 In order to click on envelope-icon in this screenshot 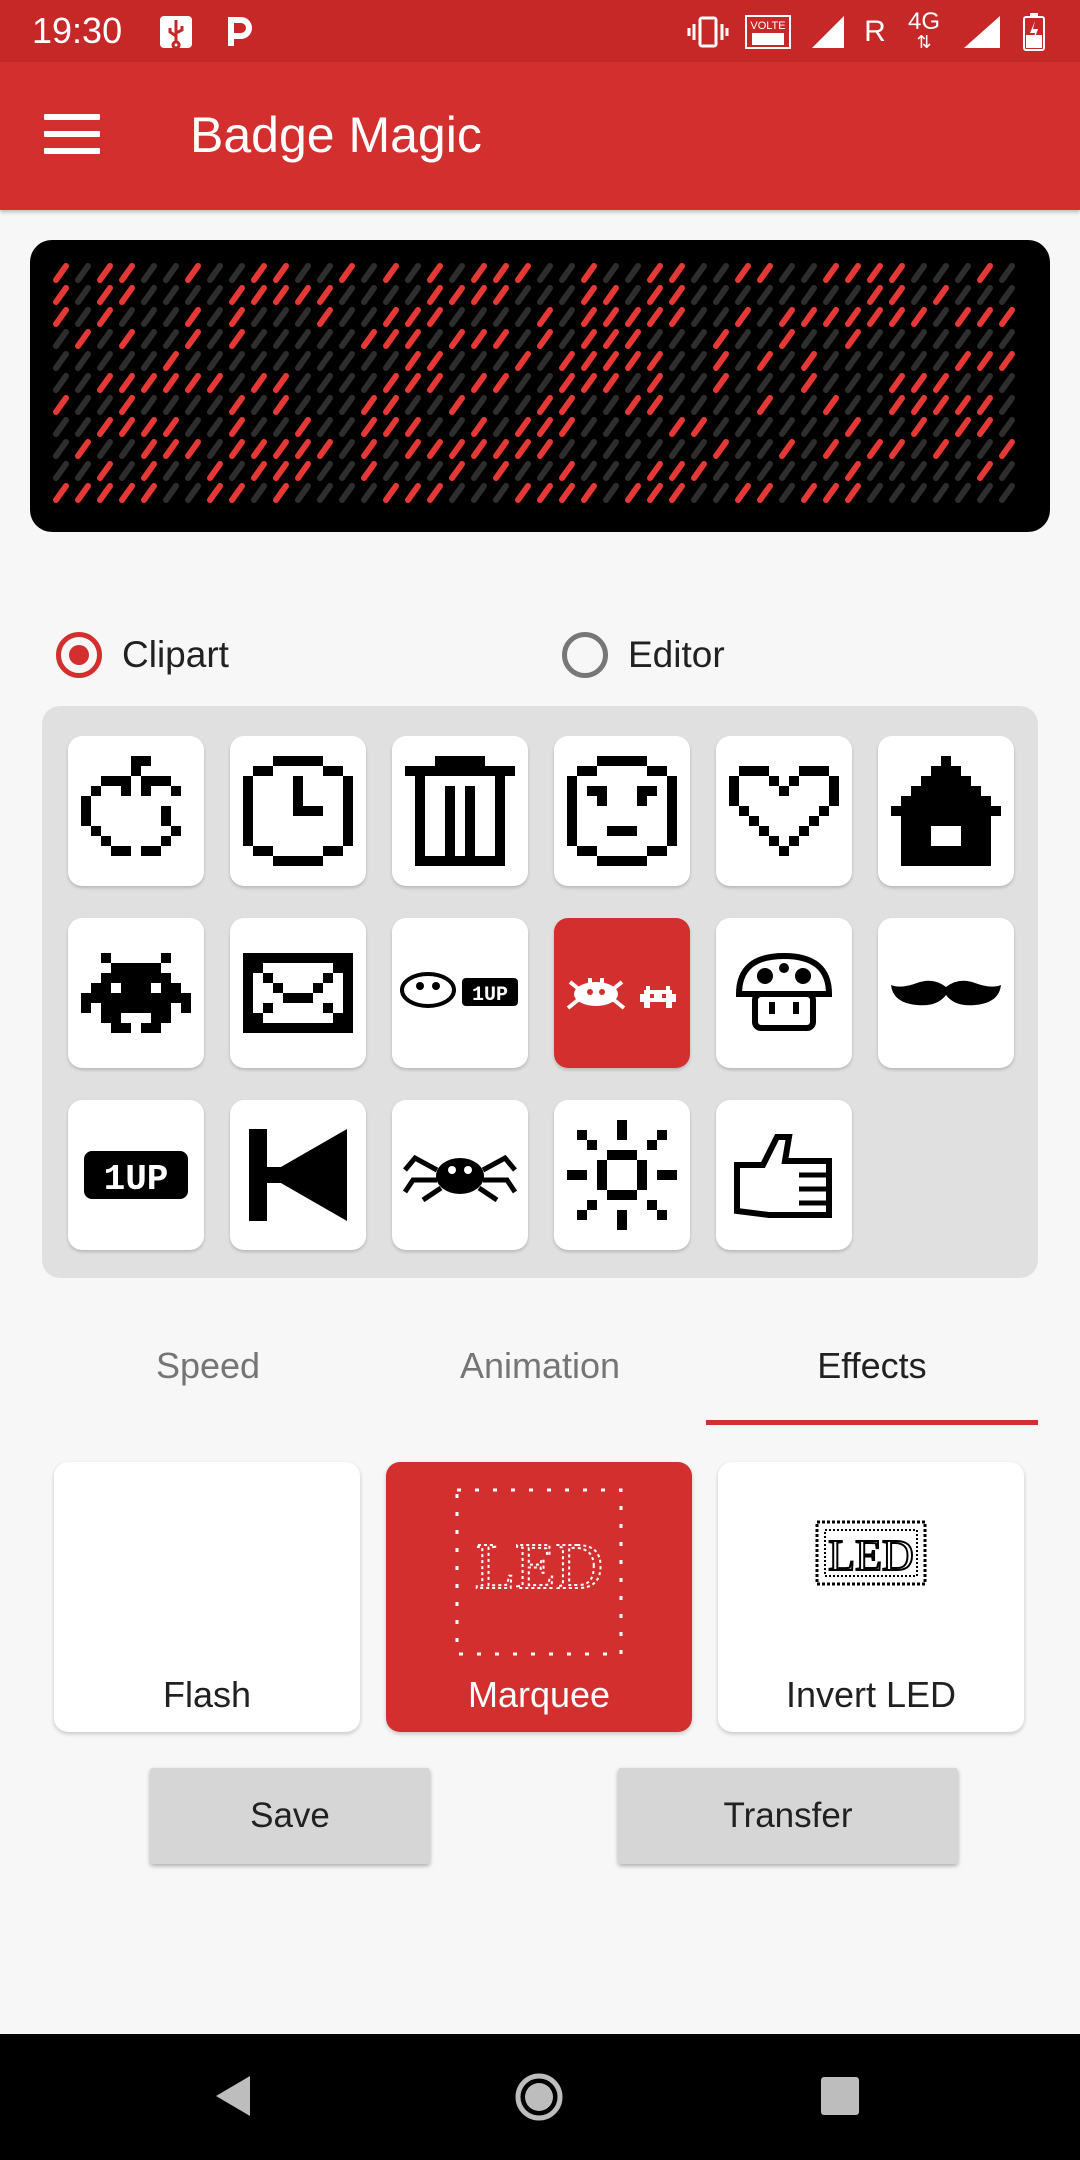, I will do `click(298, 993)`.